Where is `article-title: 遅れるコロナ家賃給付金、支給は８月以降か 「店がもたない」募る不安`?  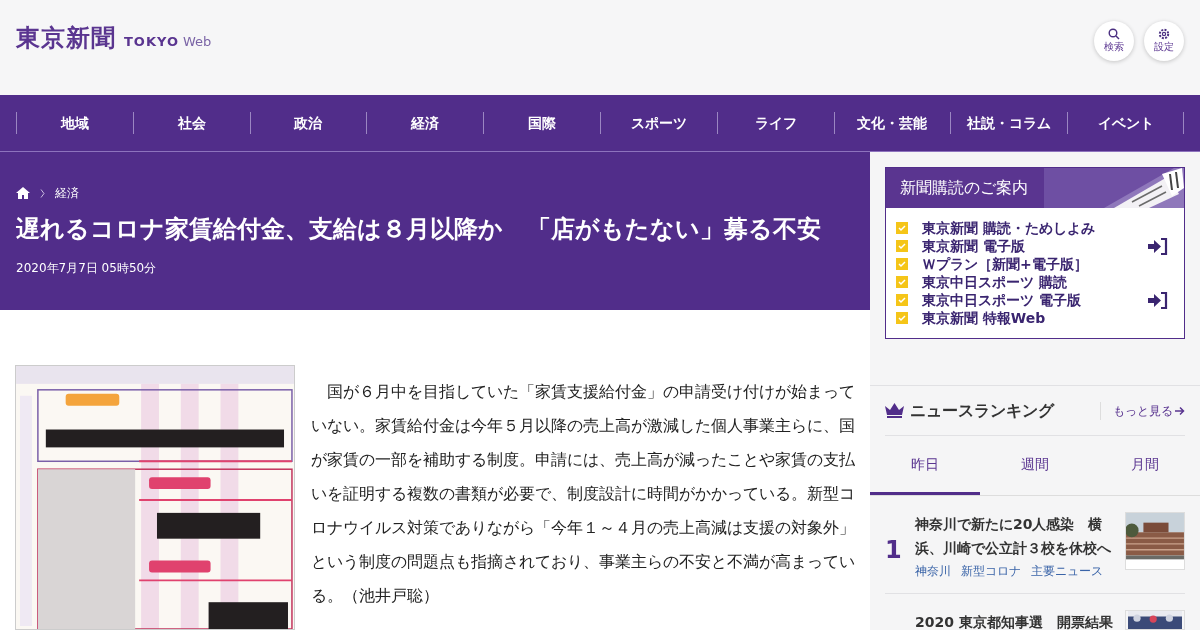
article-title: 遅れるコロナ家賃給付金、支給は８月以降か 「店がもたない」募る不安 is located at coordinates (419, 229).